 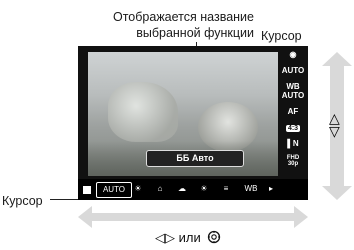 I want to click on bar-item-auto: AUTO, so click(x=114, y=190).